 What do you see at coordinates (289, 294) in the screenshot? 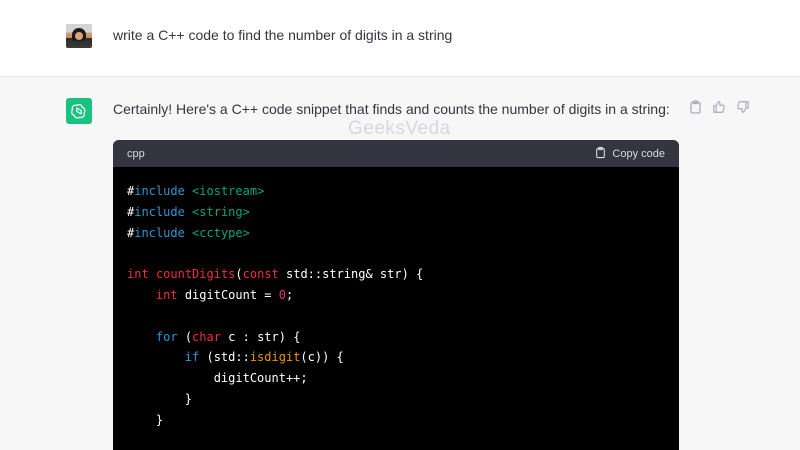
I see `code-token: ;` at bounding box center [289, 294].